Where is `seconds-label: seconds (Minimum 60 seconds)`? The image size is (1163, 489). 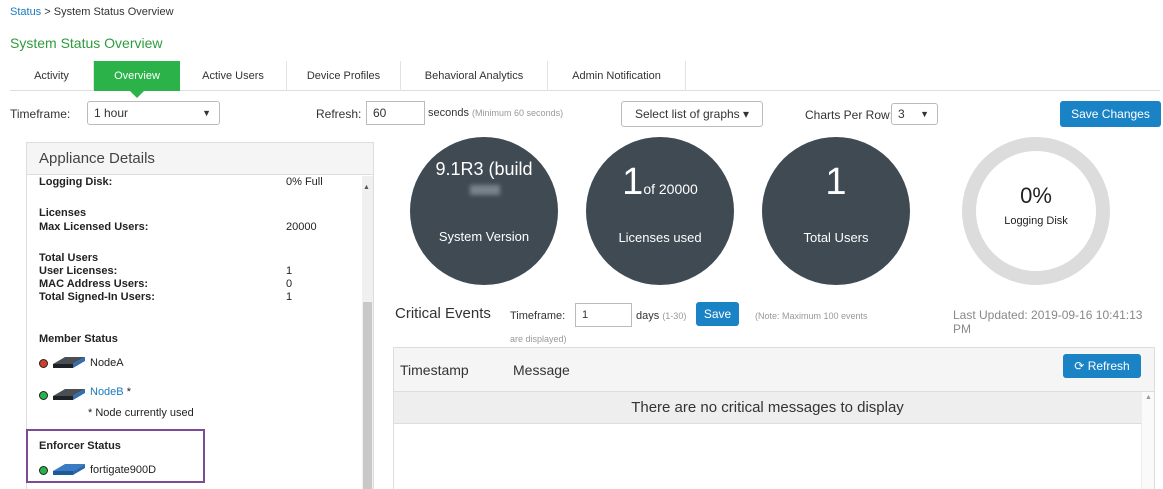
seconds-label: seconds (Minimum 60 seconds) is located at coordinates (495, 113).